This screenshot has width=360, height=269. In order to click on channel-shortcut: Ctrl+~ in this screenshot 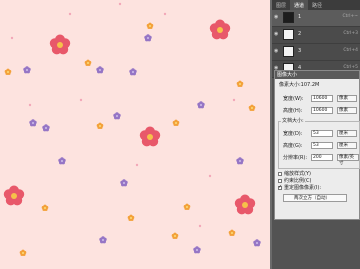, I will do `click(350, 16)`.